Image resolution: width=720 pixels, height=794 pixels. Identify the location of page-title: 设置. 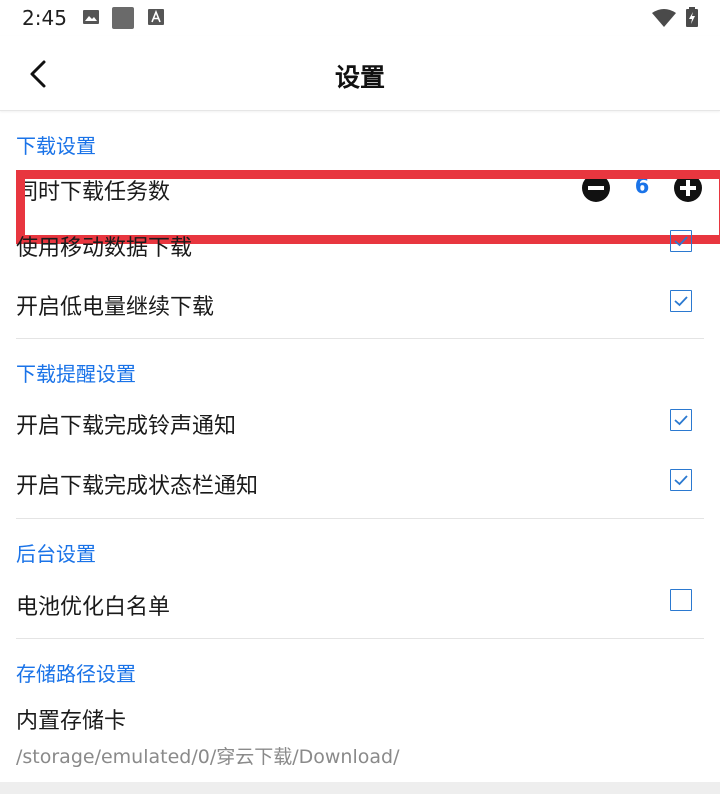
(359, 77).